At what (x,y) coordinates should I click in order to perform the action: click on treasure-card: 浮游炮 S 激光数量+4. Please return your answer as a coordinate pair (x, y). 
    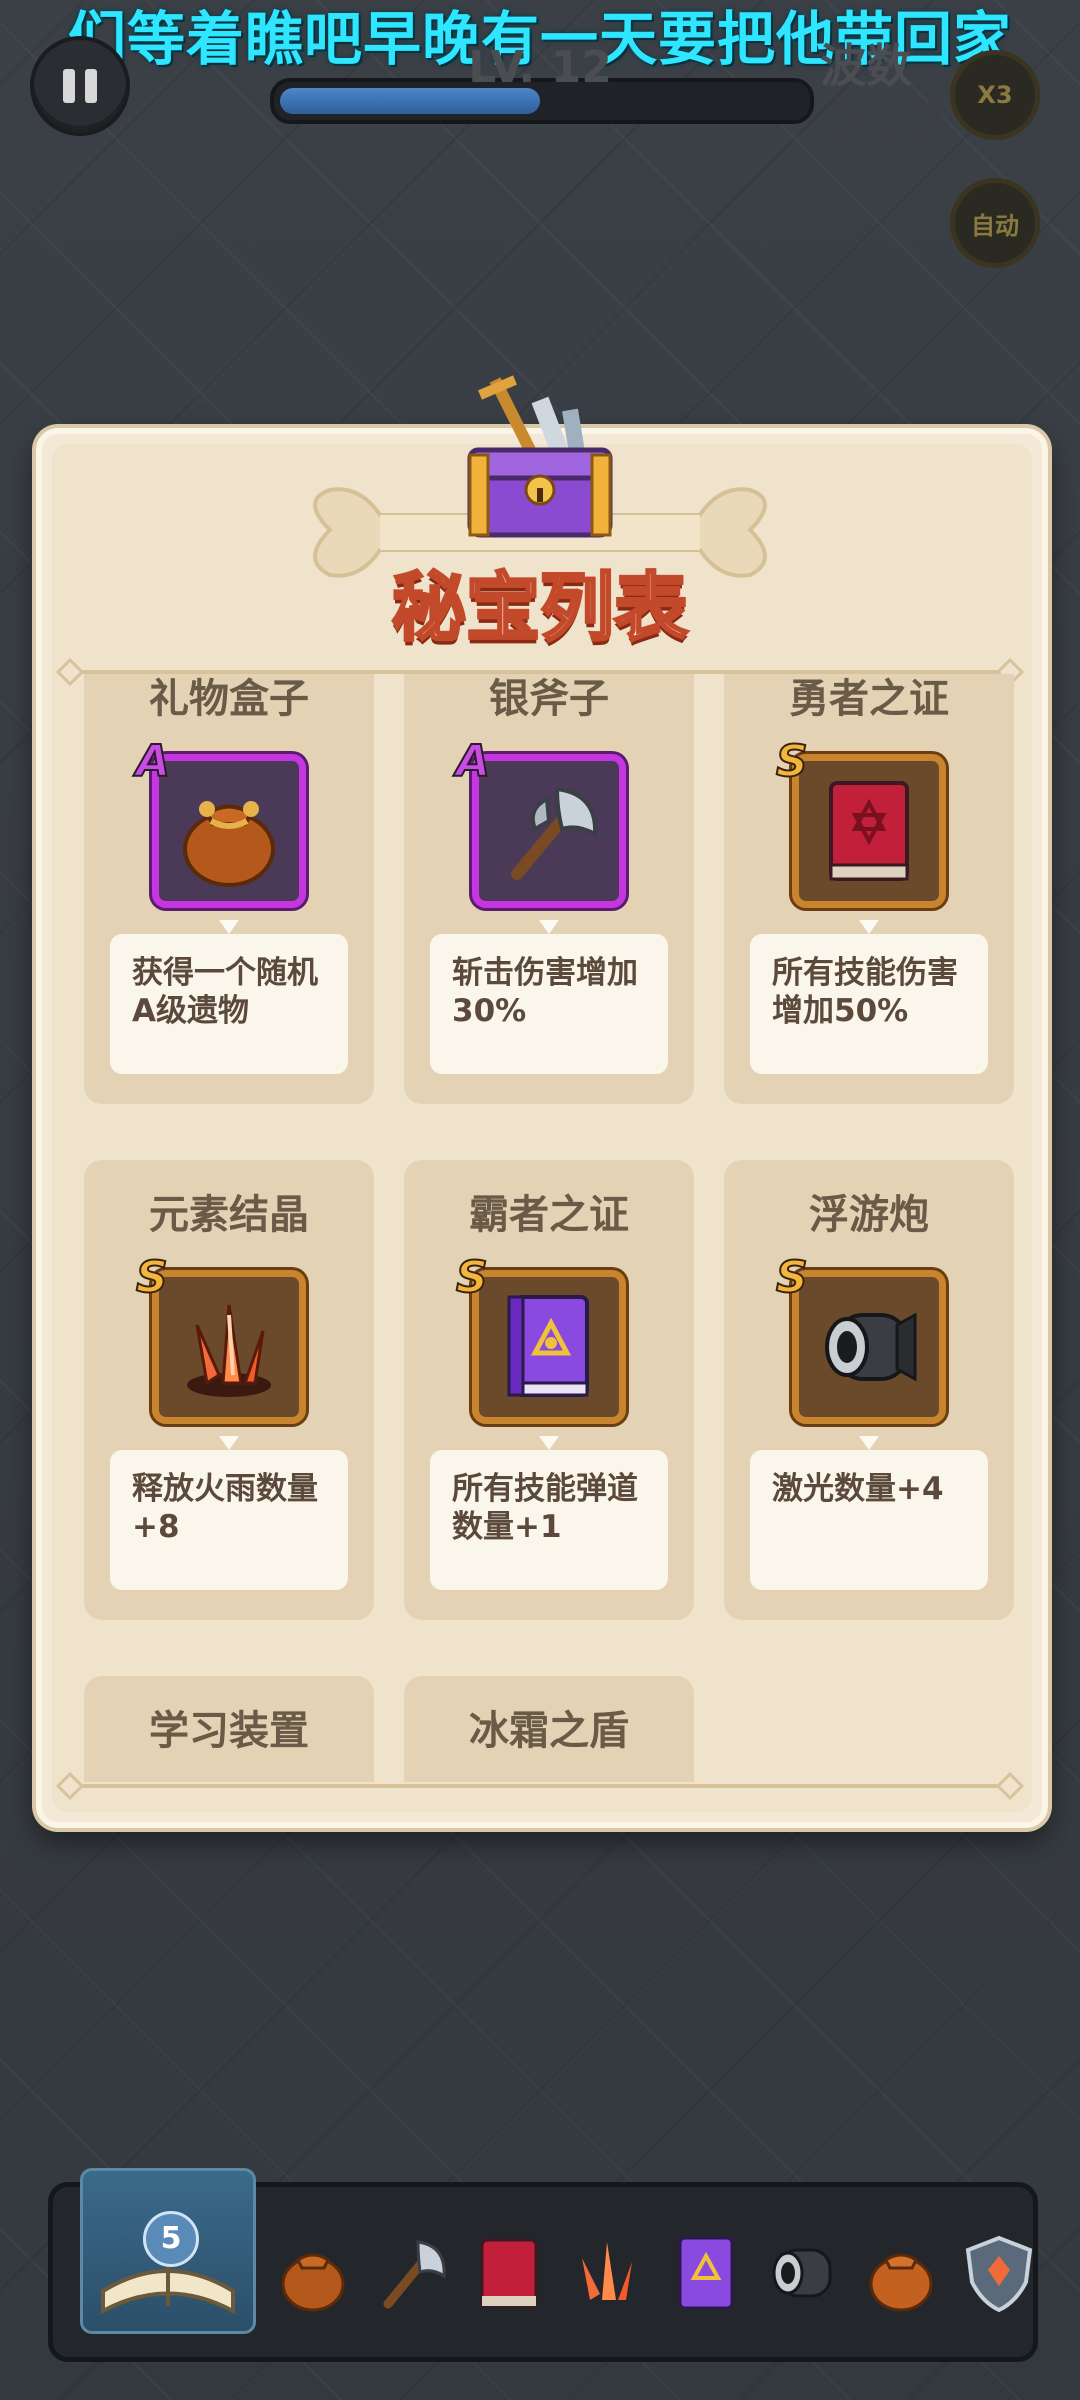
    Looking at the image, I should click on (869, 1390).